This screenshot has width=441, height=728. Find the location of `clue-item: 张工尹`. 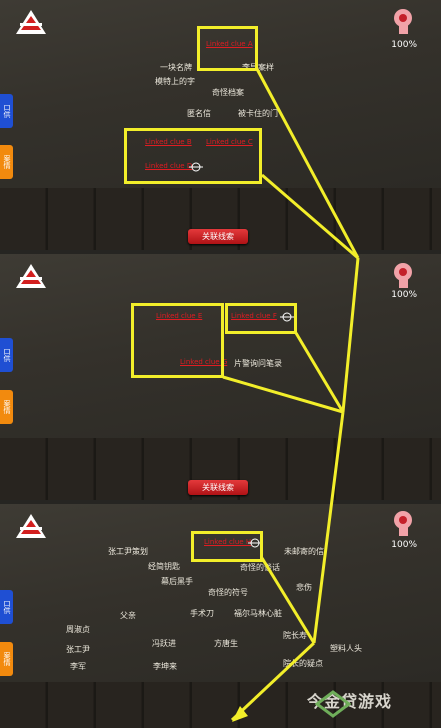

clue-item: 张工尹 is located at coordinates (78, 649).